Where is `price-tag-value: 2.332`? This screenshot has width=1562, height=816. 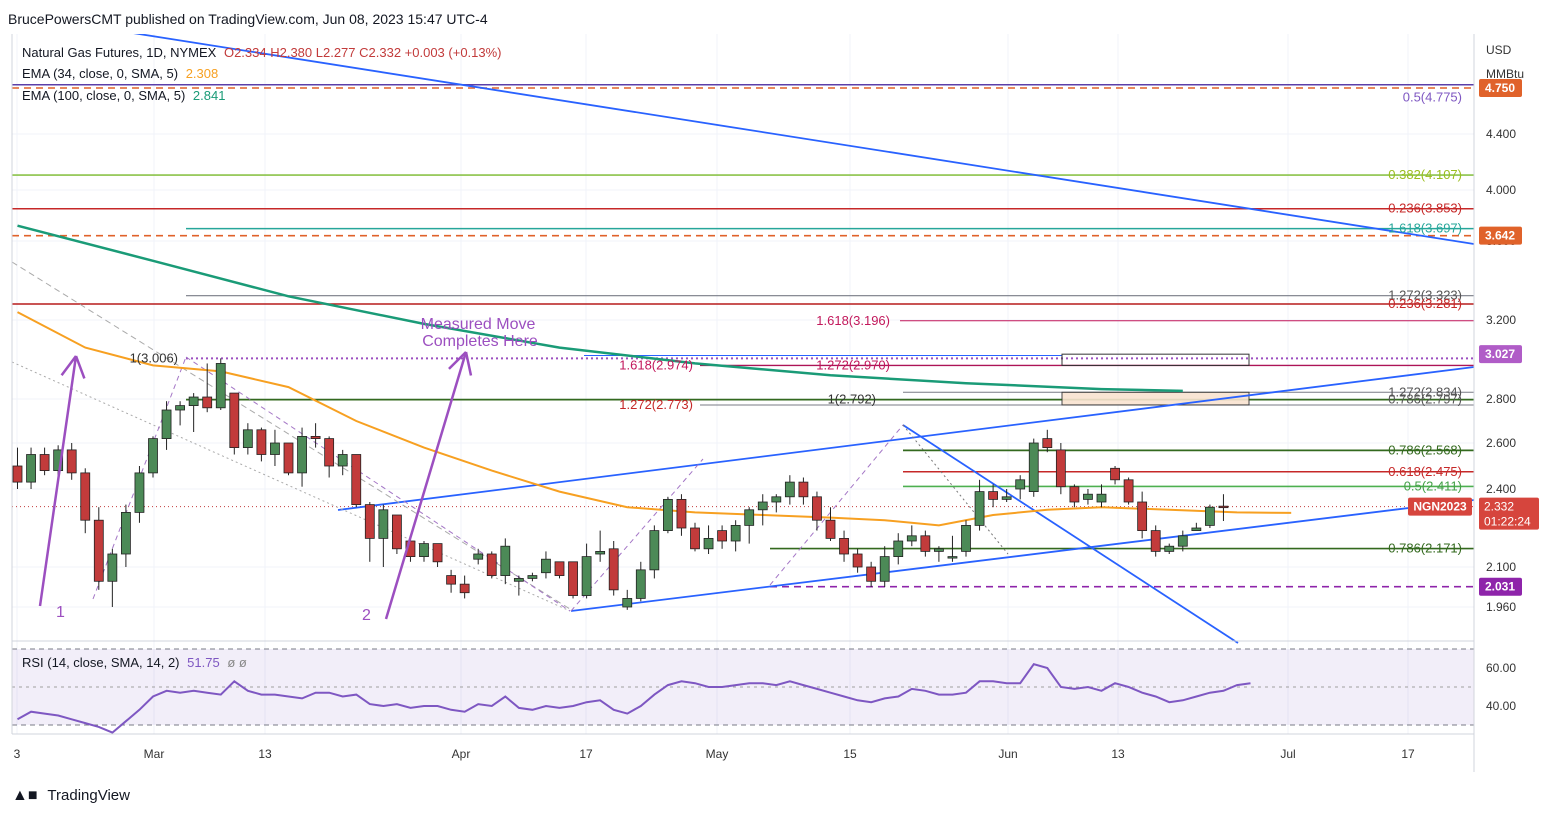
price-tag-value: 2.332 is located at coordinates (1499, 507).